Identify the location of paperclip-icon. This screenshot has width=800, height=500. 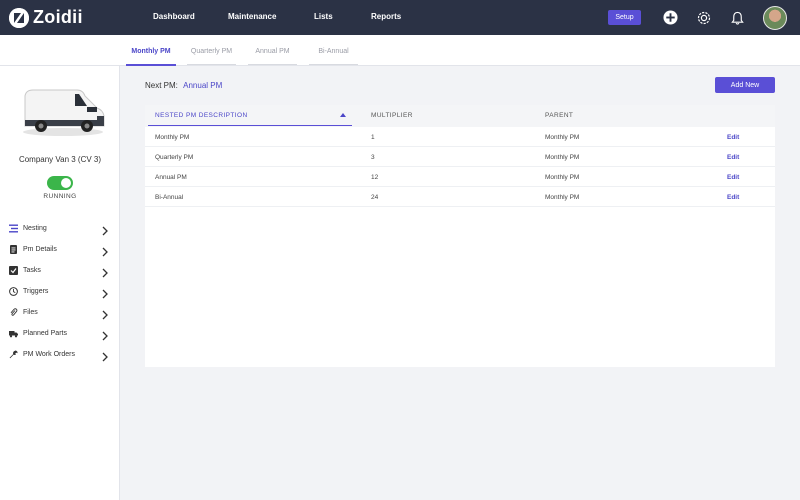
(13, 312).